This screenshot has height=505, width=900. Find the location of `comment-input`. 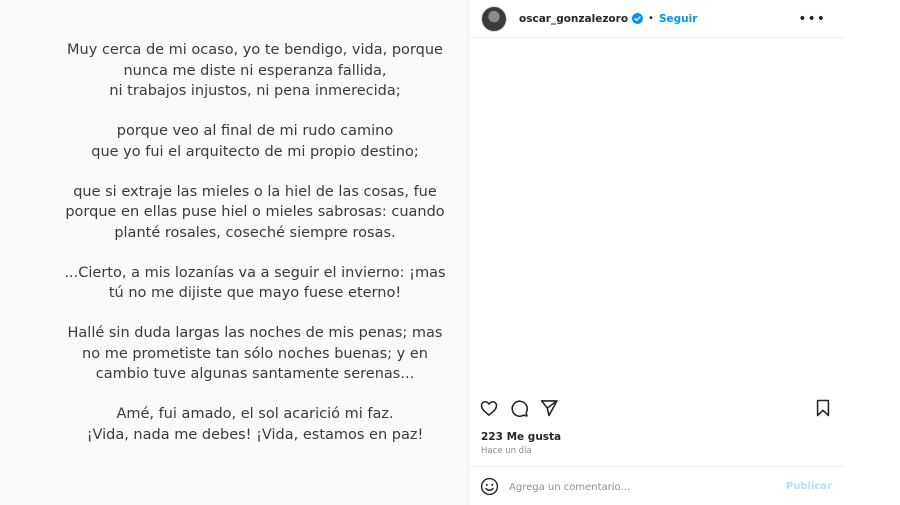

comment-input is located at coordinates (644, 487).